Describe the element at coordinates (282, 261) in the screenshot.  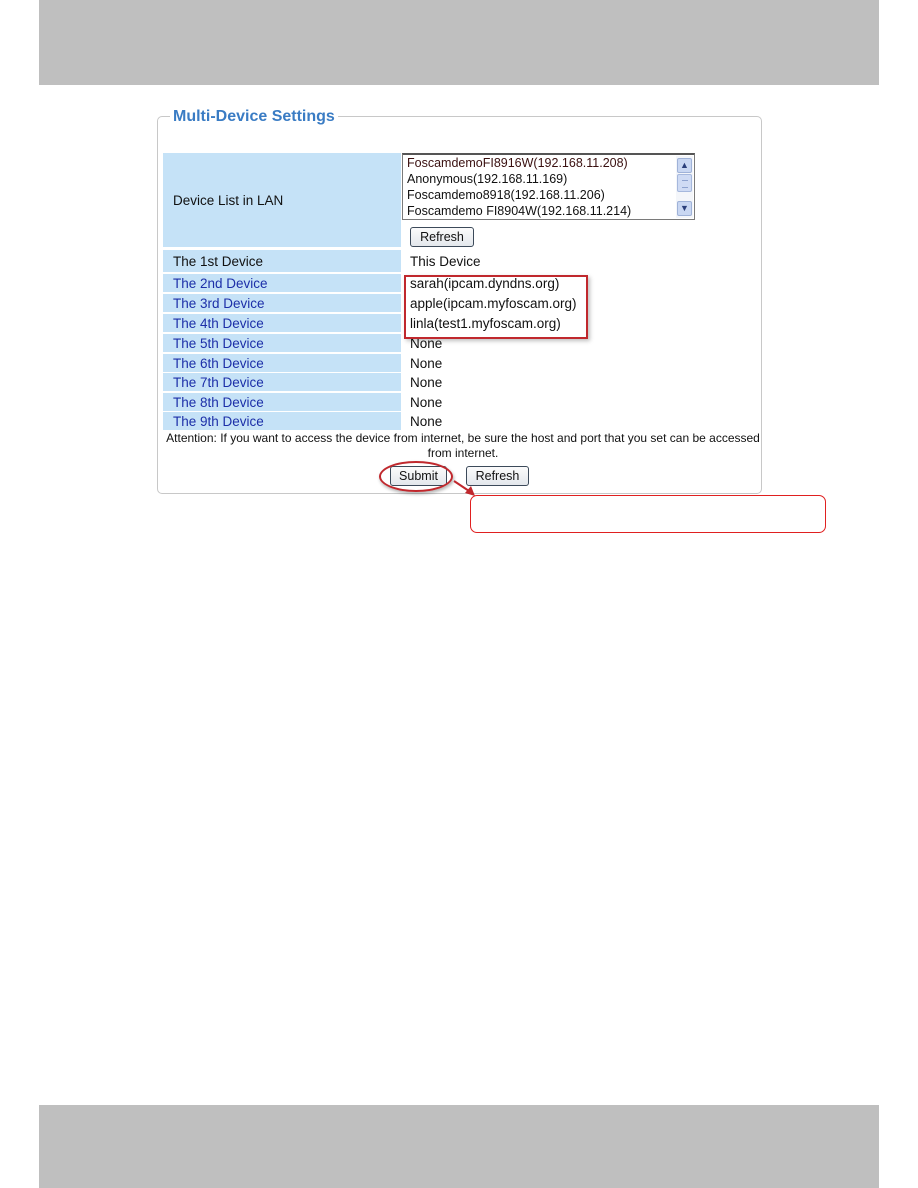
I see `device-label: The 1st Device` at that location.